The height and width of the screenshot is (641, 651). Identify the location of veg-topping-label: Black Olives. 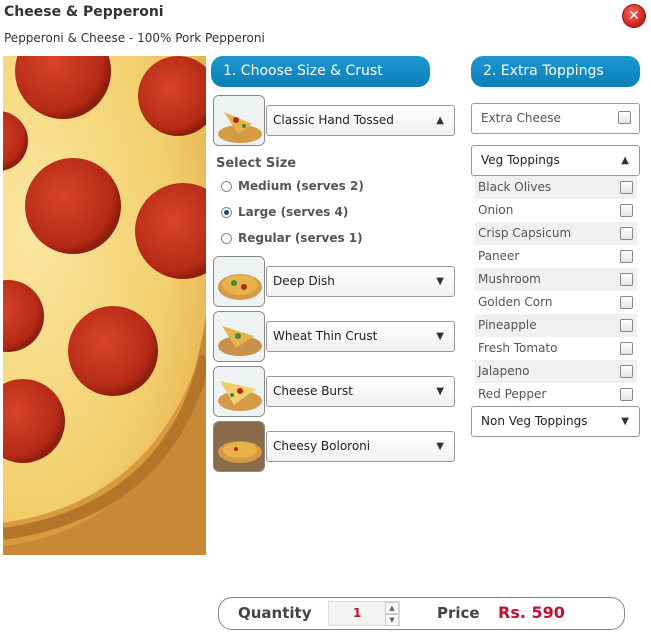
(515, 187).